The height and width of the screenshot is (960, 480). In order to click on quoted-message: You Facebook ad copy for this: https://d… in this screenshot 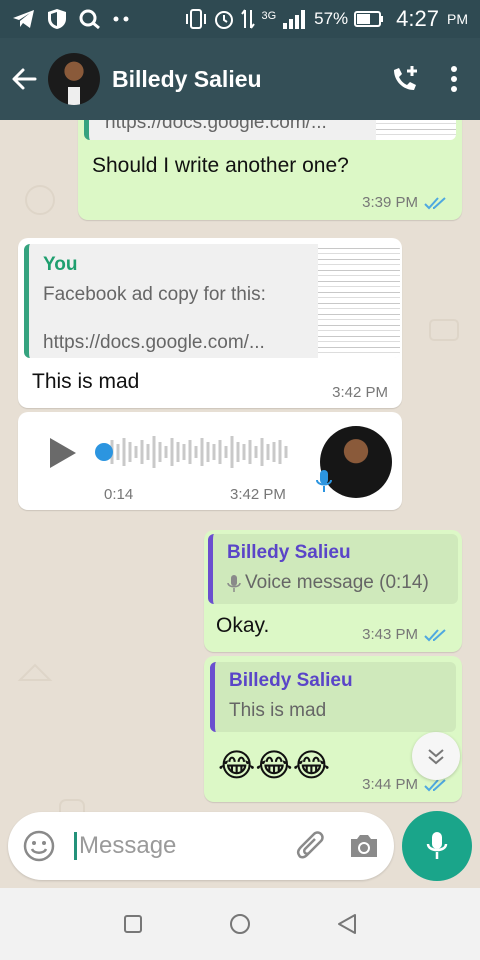, I will do `click(212, 301)`.